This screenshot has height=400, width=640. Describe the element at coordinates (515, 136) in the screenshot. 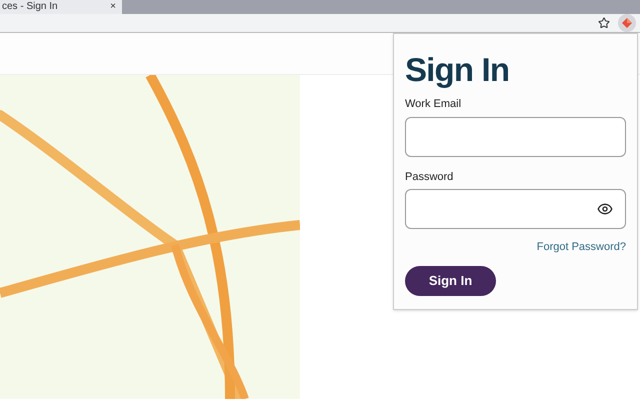

I see `email-field` at that location.